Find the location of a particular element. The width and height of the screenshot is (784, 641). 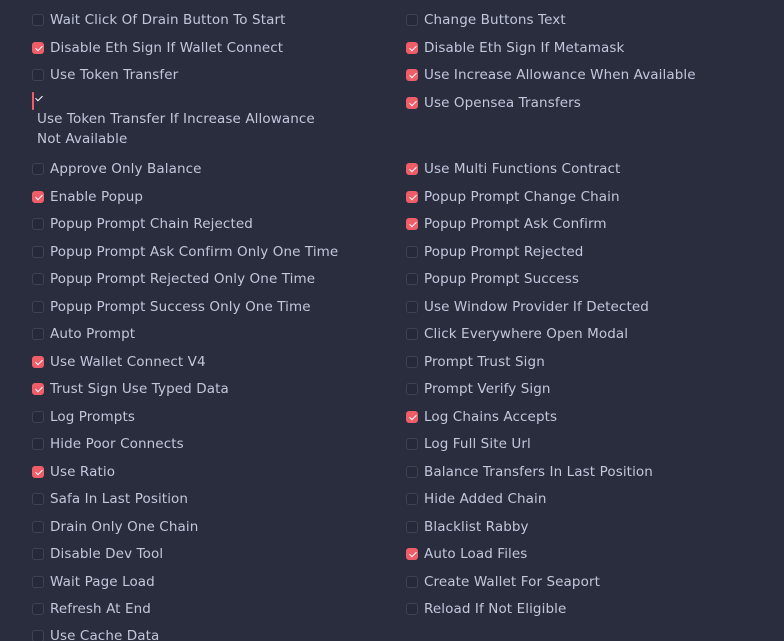

option-refresh-at-end: Refresh At End is located at coordinates (91, 609).